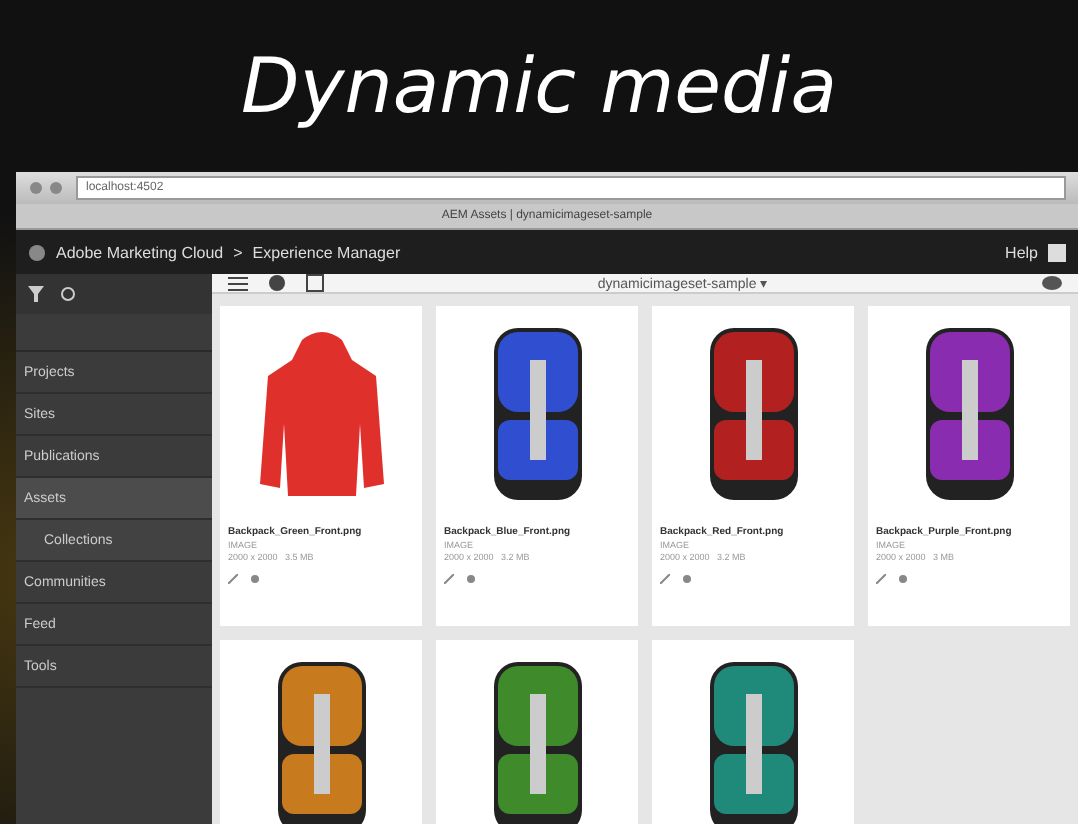 This screenshot has width=1078, height=824. What do you see at coordinates (36, 294) in the screenshot?
I see `filter-icon` at bounding box center [36, 294].